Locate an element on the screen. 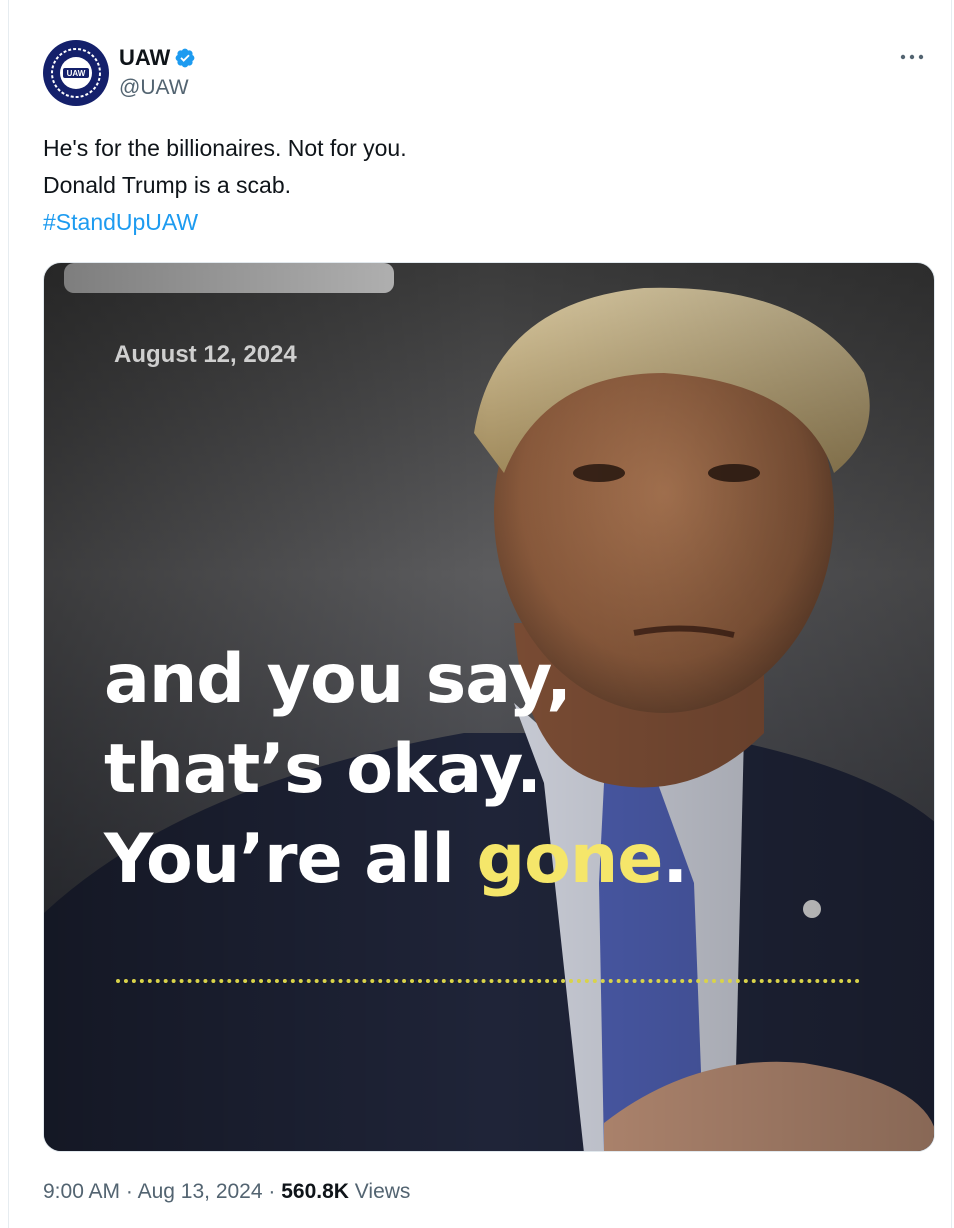 This screenshot has width=954, height=1228. avatar-text: UAW is located at coordinates (76, 73).